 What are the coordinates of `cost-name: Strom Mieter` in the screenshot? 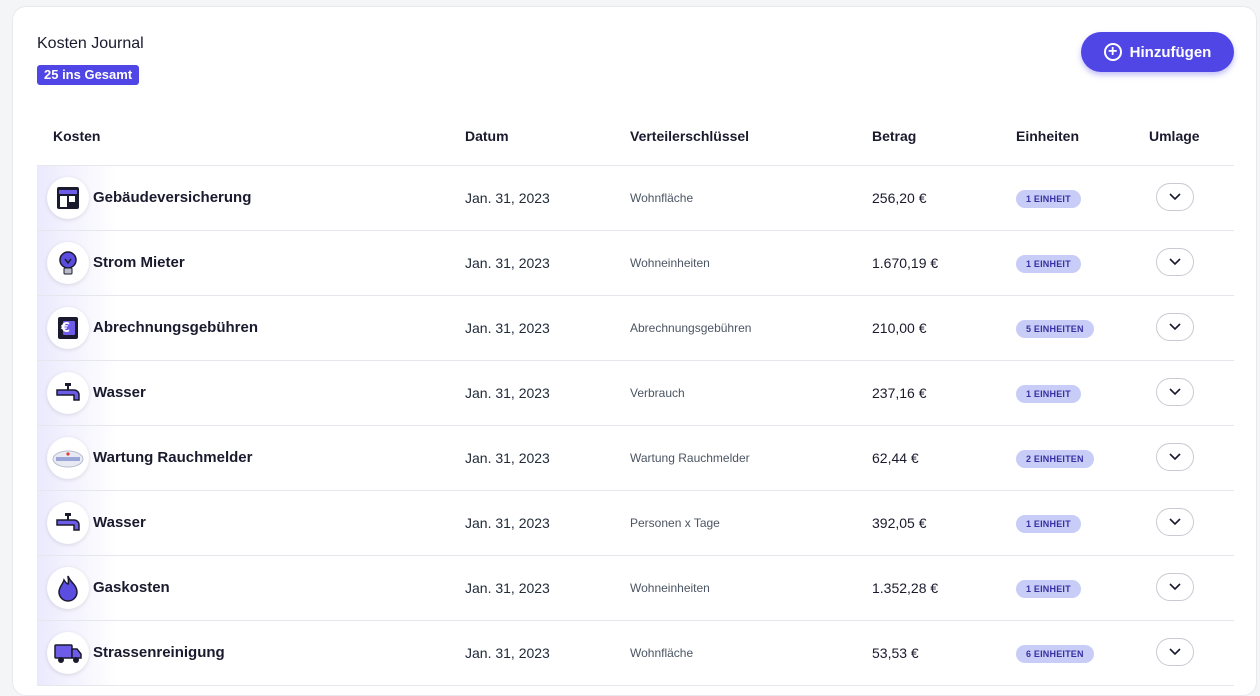 It's located at (139, 262).